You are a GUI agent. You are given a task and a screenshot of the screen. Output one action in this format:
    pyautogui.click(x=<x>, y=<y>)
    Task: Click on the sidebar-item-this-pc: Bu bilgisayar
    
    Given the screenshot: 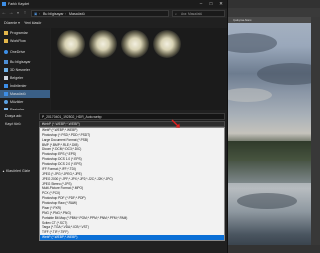 What is the action you would take?
    pyautogui.click(x=25, y=62)
    